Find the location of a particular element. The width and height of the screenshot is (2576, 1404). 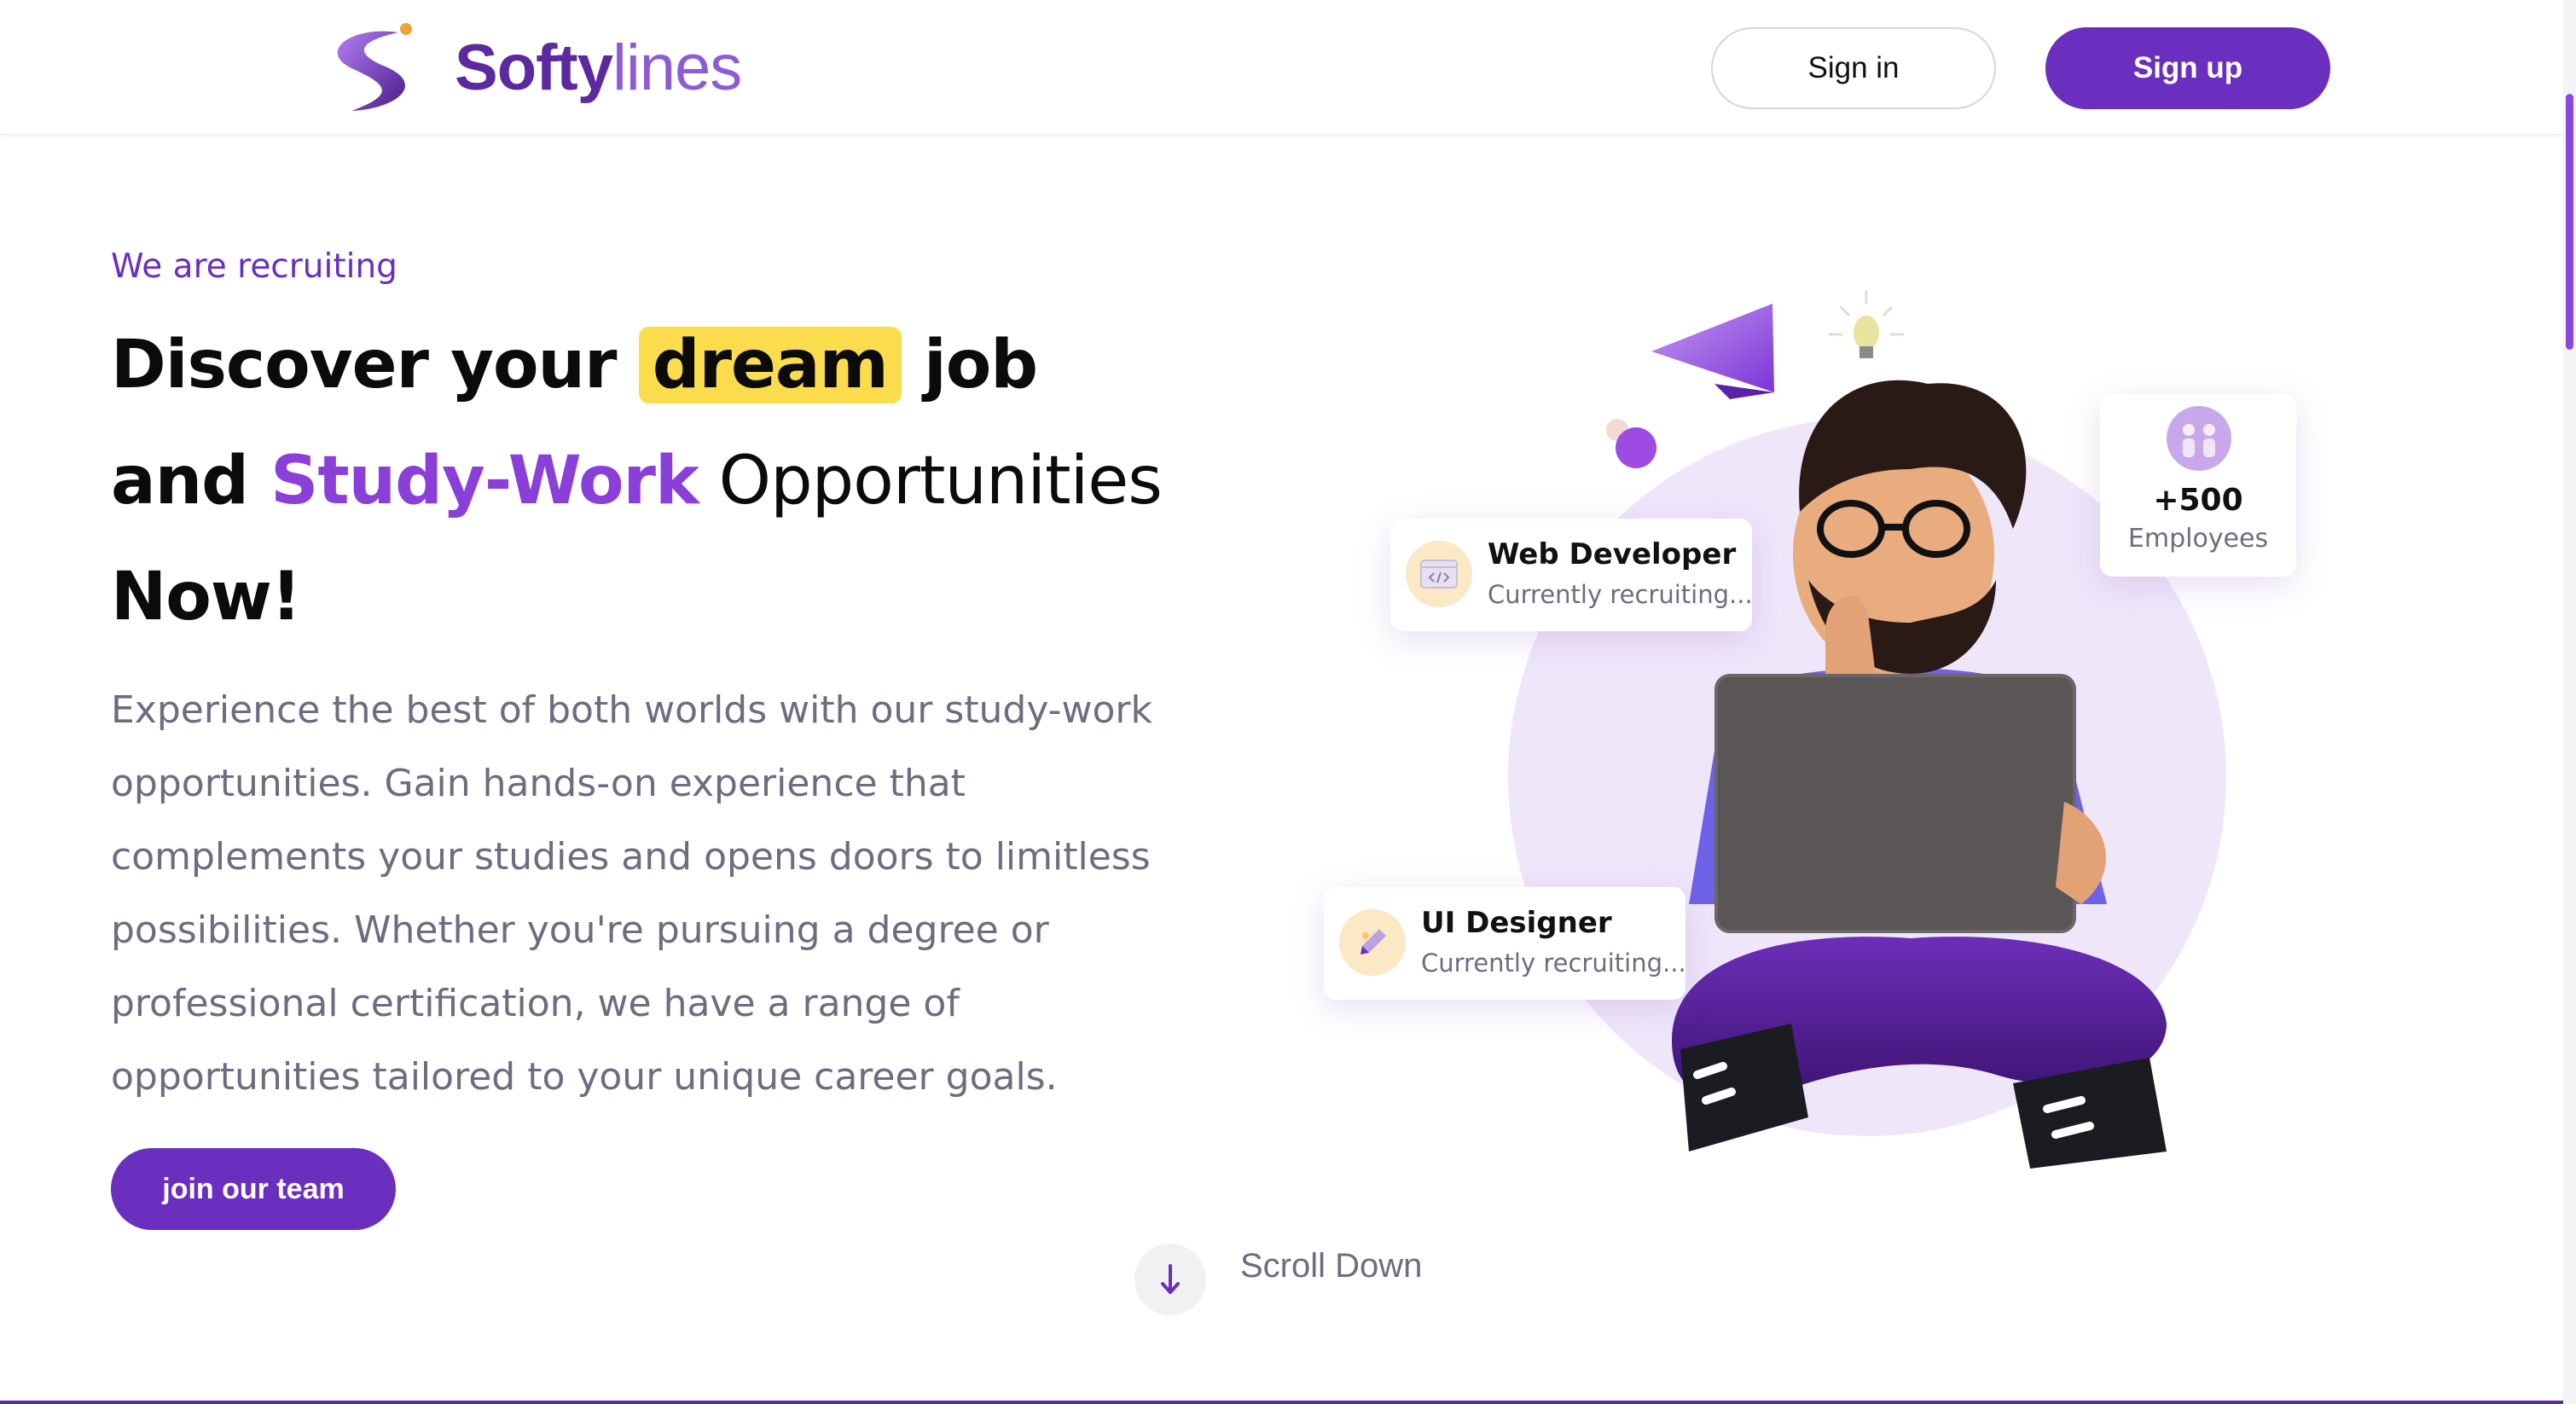

brand-wordmark: Softylines is located at coordinates (598, 68).